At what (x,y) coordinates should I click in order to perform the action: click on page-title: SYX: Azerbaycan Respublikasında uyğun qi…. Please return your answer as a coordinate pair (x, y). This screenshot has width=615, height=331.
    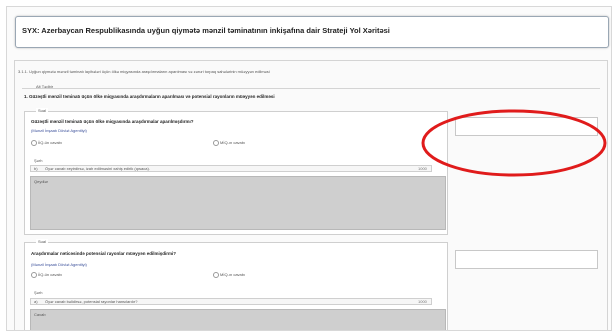
    Looking at the image, I should click on (206, 30).